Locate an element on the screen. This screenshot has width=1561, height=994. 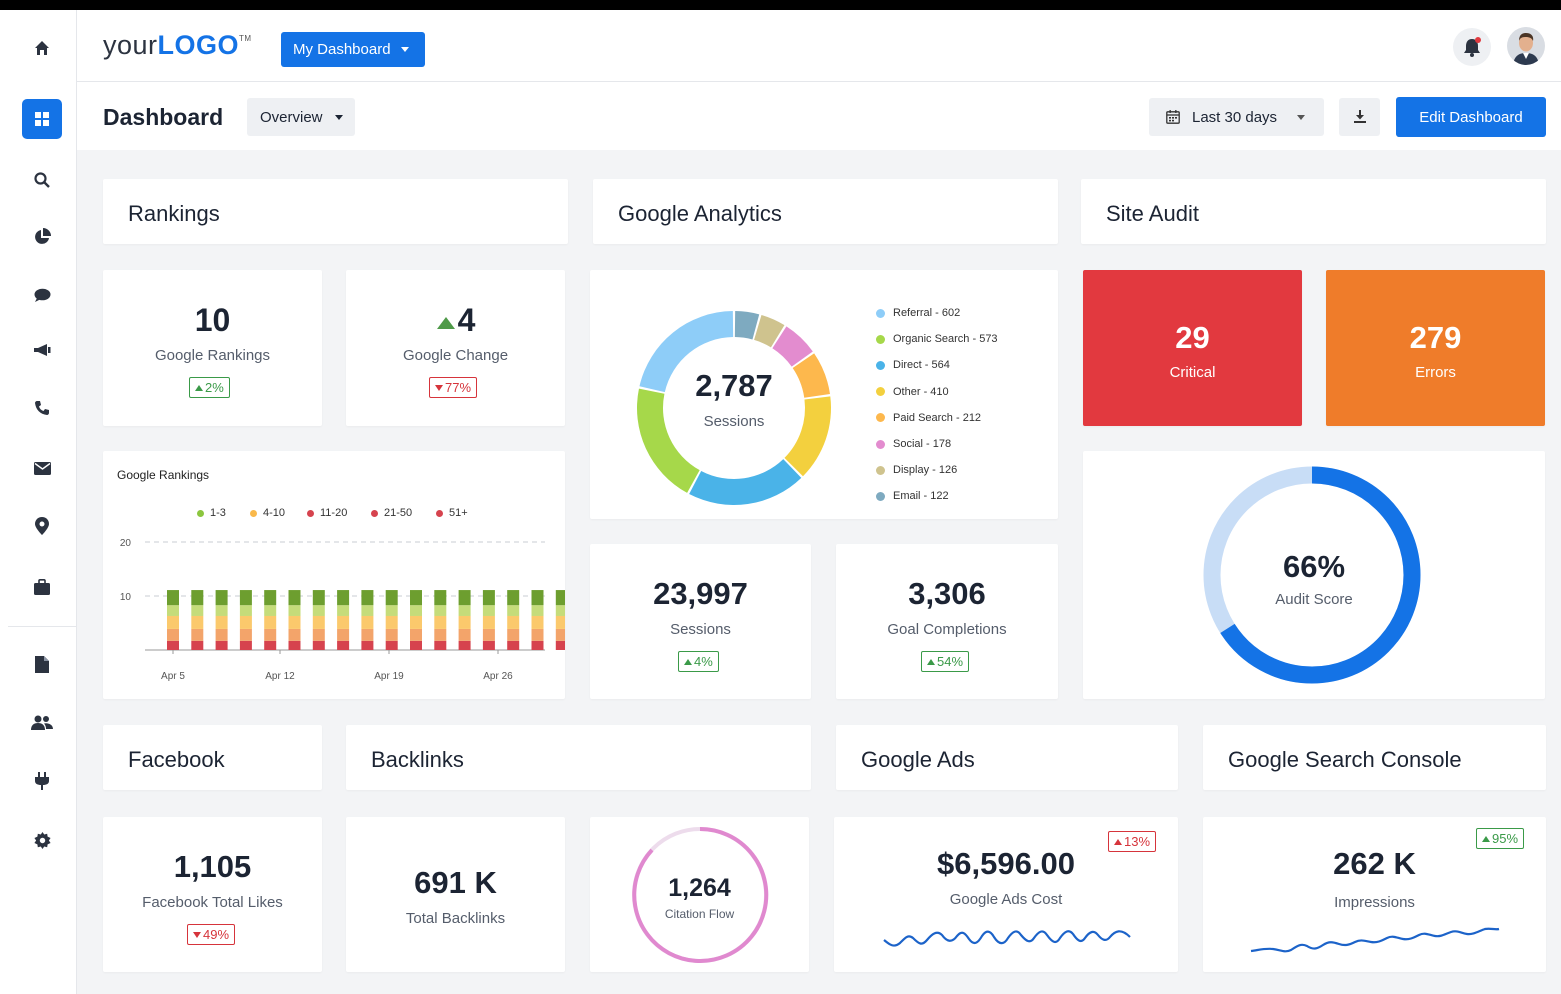
kpi-value: 279 is located at coordinates (1435, 337).